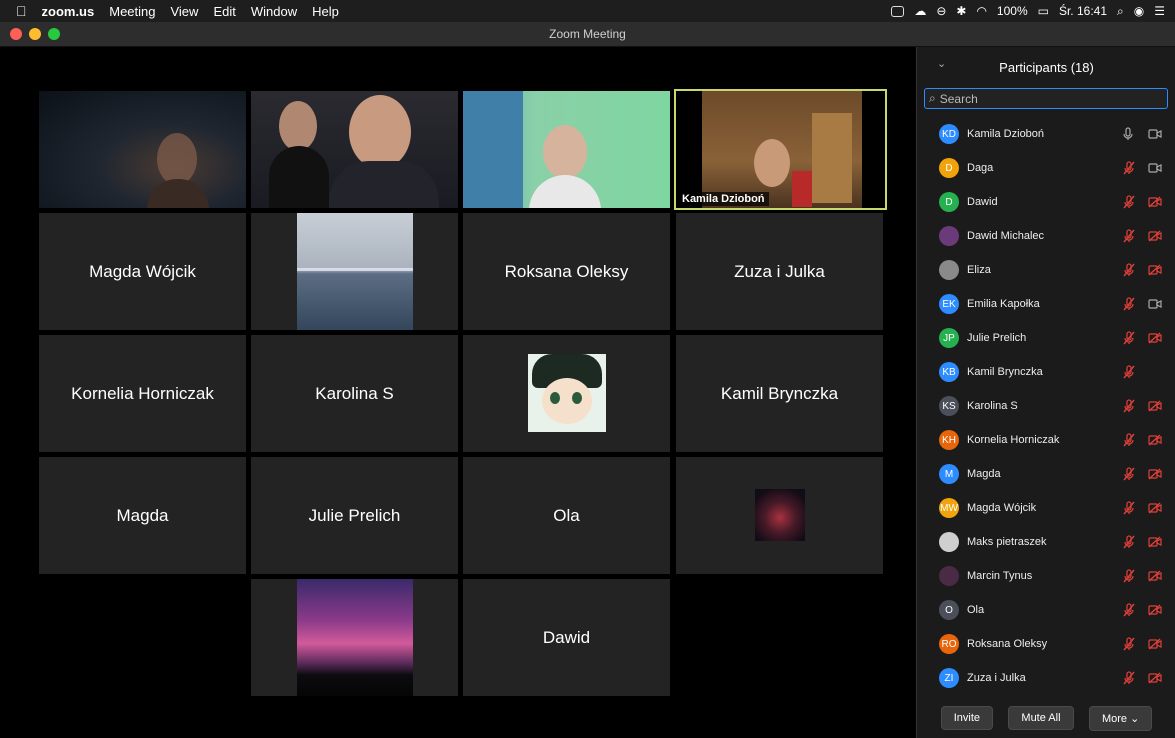 The height and width of the screenshot is (738, 1175). What do you see at coordinates (961, 11) in the screenshot?
I see `bluetooth-icon: ✱` at bounding box center [961, 11].